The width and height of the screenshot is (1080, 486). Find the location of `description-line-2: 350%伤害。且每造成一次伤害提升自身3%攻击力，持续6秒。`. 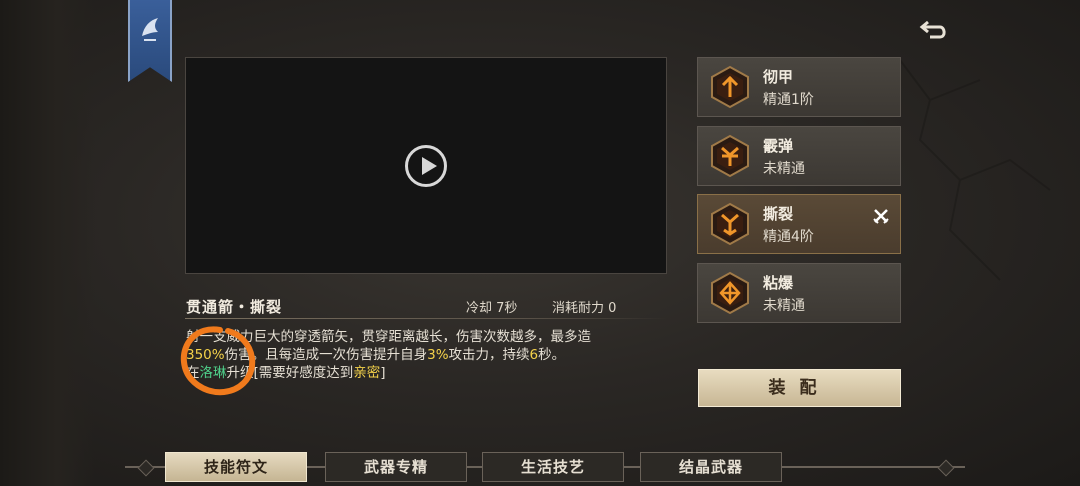

description-line-2: 350%伤害。且每造成一次伤害提升自身3%攻击力，持续6秒。 is located at coordinates (429, 355).